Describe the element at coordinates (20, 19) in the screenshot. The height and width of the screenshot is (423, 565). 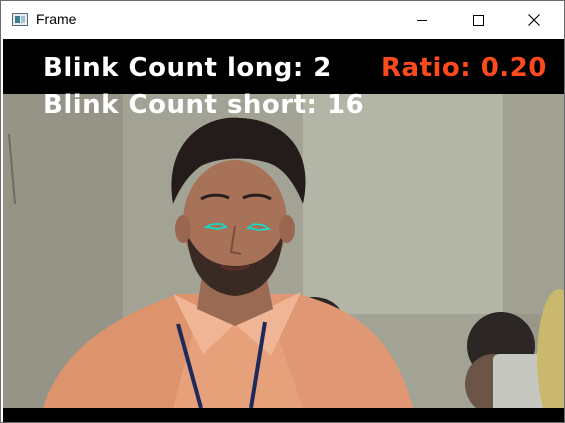
I see `app-icon` at that location.